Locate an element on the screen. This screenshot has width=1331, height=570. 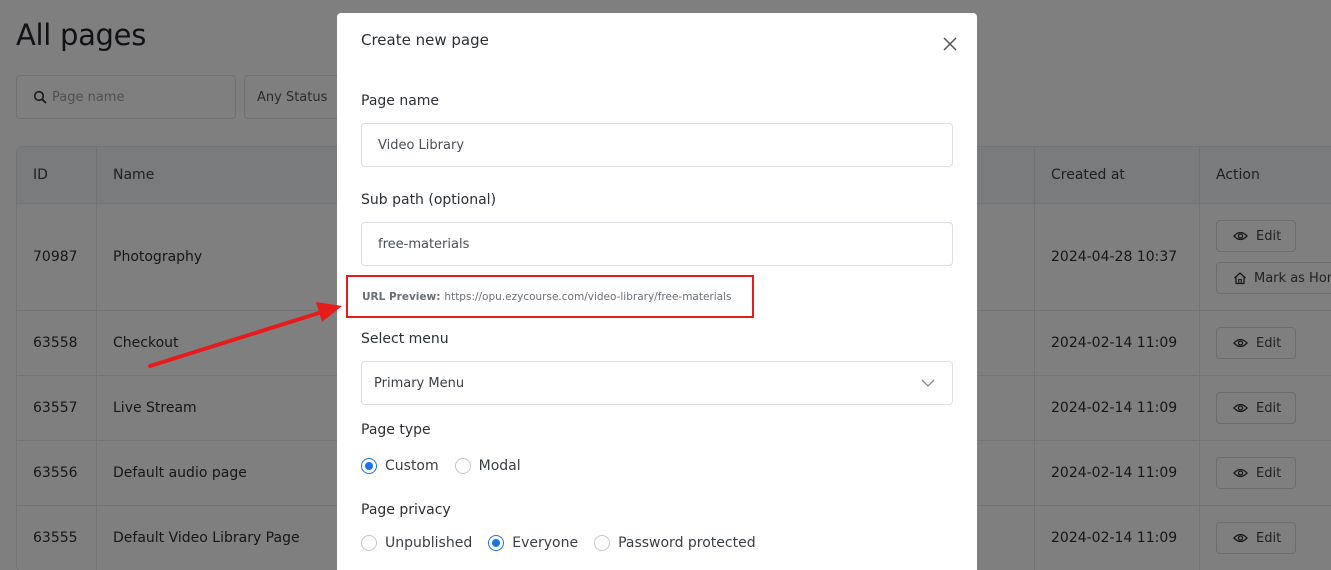
page-type-options: Custom Modal is located at coordinates (449, 466).